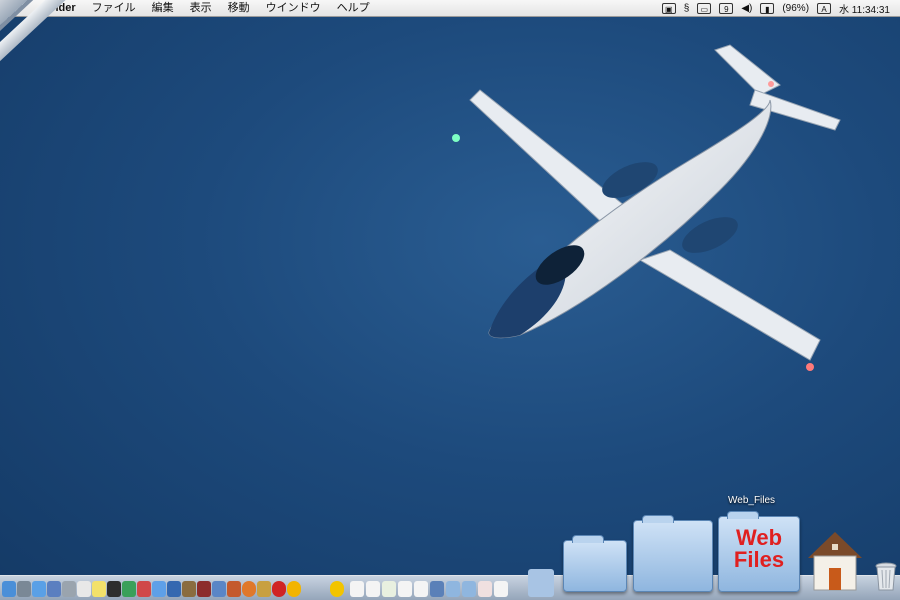 Image resolution: width=900 pixels, height=600 pixels. What do you see at coordinates (201, 8) in the screenshot?
I see `menu-view: 表示` at bounding box center [201, 8].